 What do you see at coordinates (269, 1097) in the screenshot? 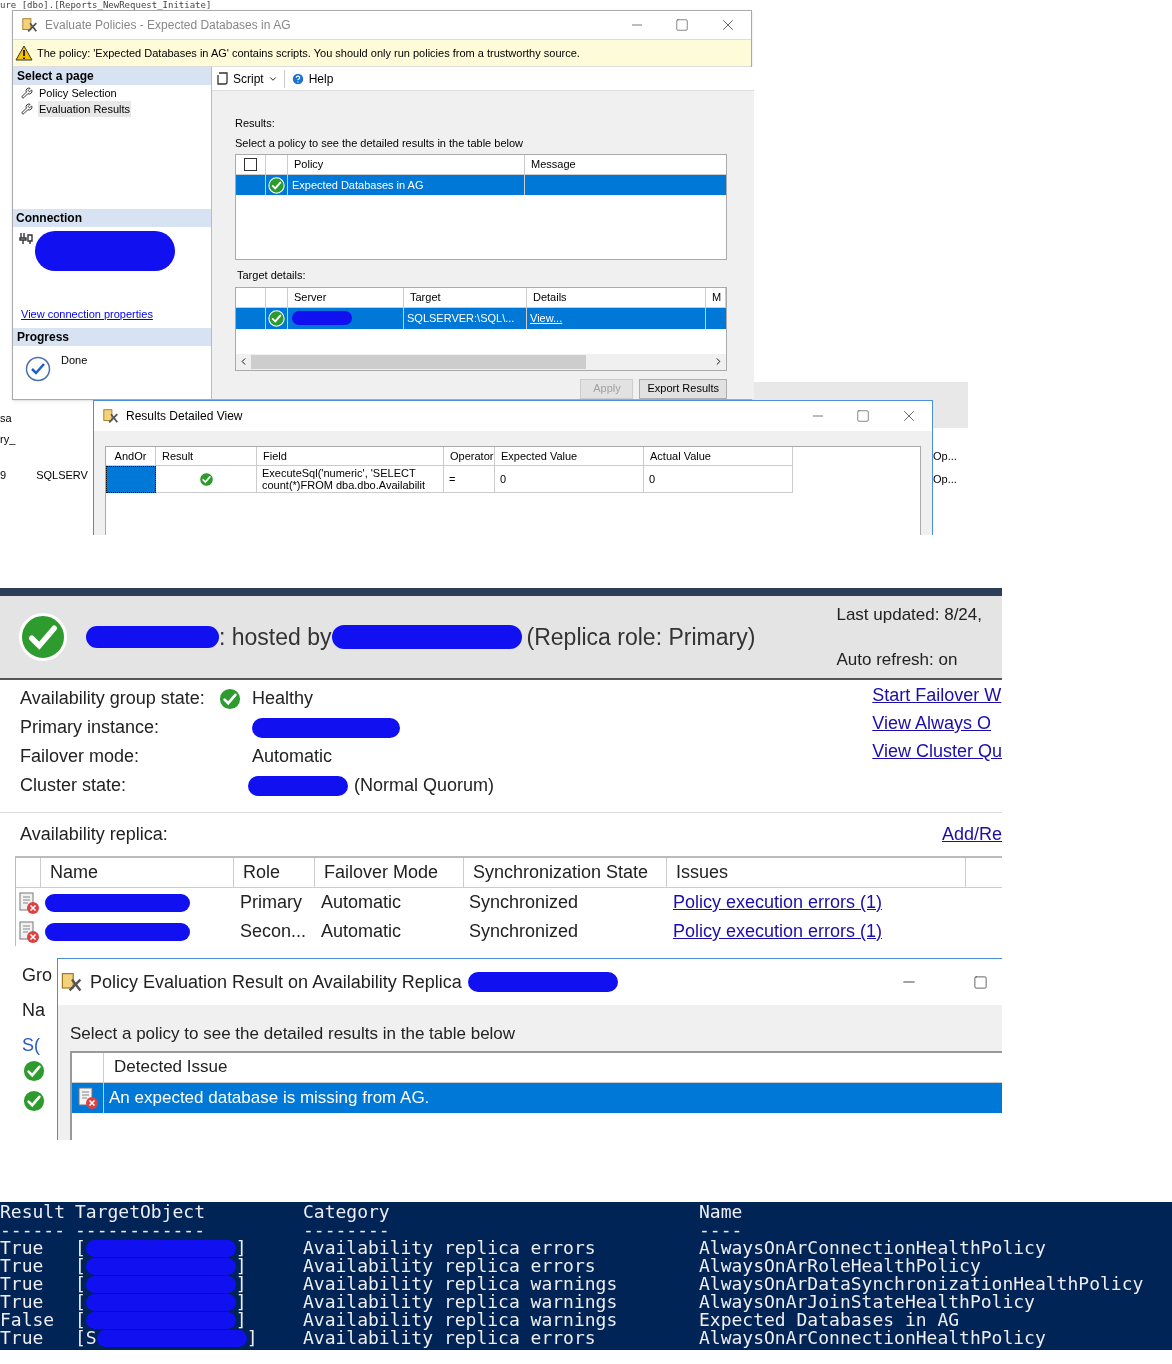
I see `table-cell-text: An expected database is missing from AG.` at bounding box center [269, 1097].